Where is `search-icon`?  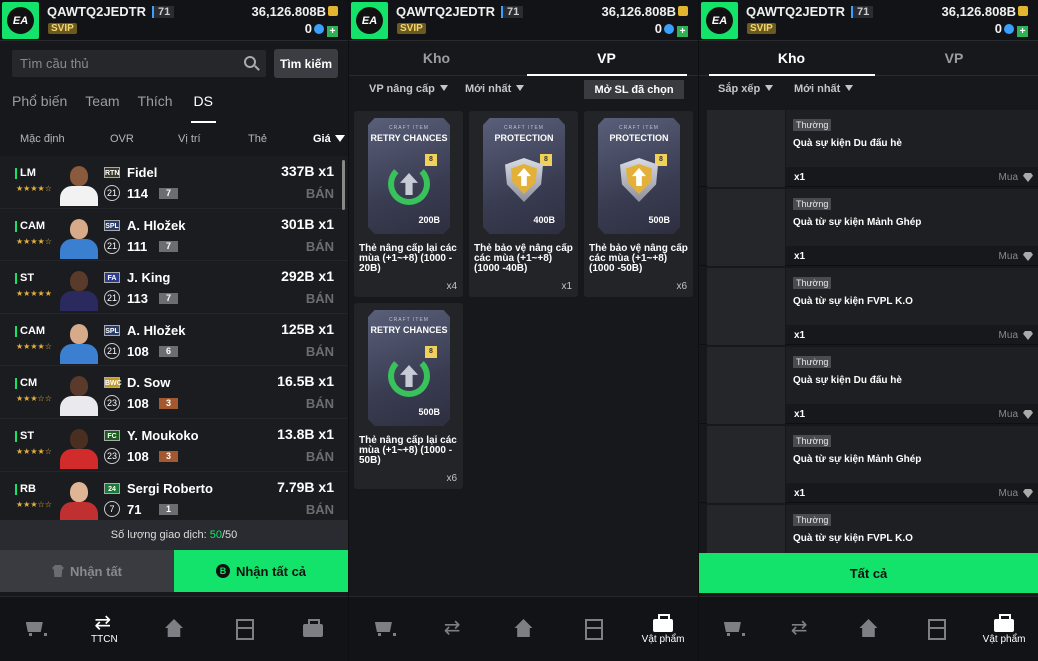
search-icon is located at coordinates (250, 62).